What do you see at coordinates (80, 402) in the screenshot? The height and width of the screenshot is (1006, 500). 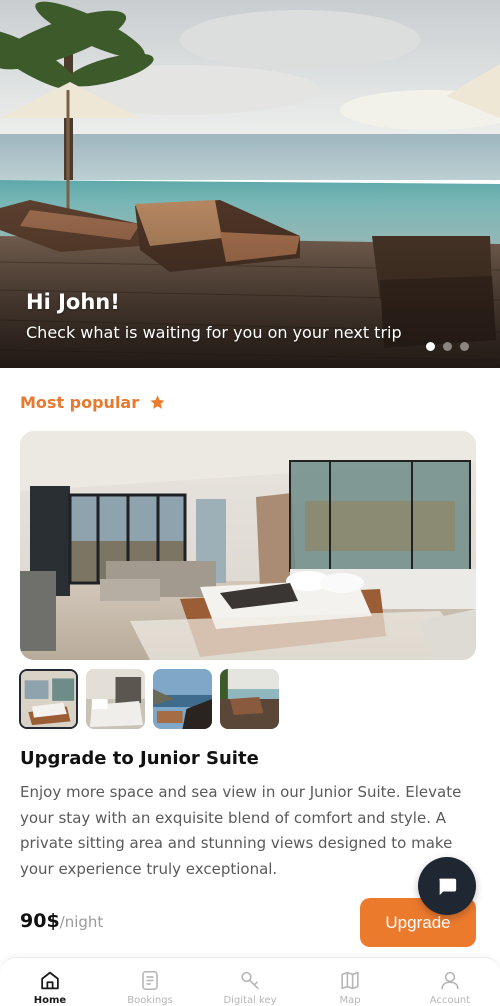 I see `section-title: Most popular` at bounding box center [80, 402].